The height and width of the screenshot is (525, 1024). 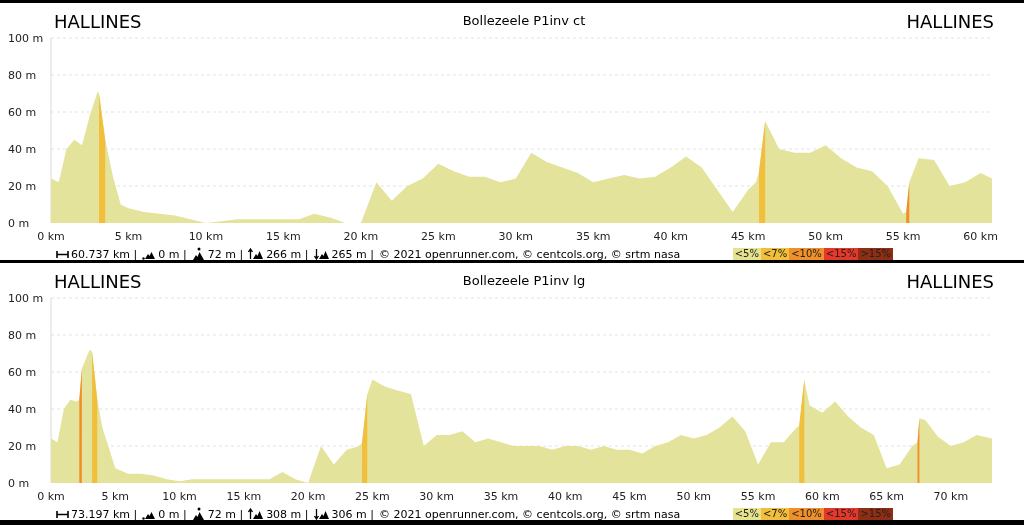 I want to click on chart-title: Bollezeele P1inv ct, so click(x=524, y=22).